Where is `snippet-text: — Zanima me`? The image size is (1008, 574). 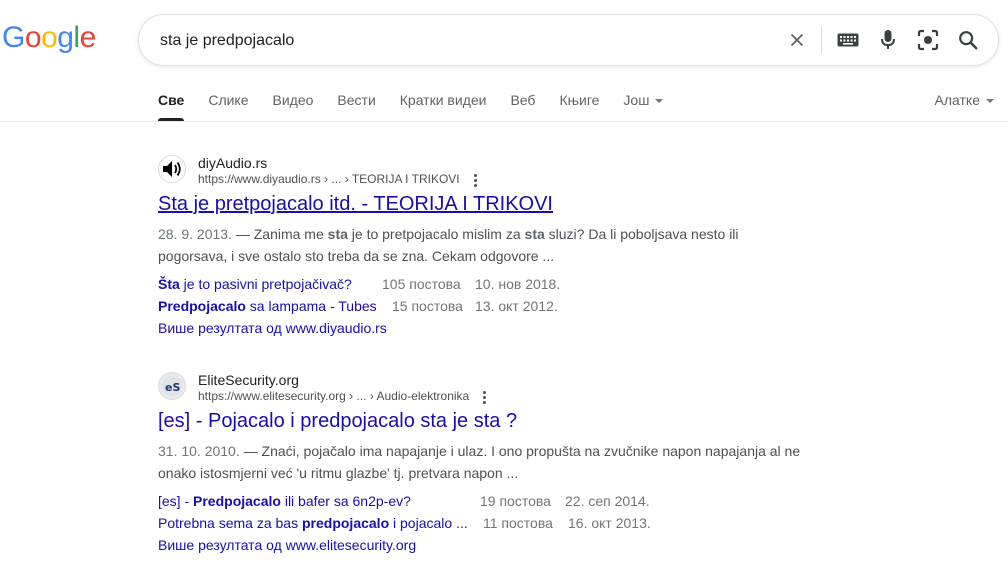
snippet-text: — Zanima me is located at coordinates (279, 234).